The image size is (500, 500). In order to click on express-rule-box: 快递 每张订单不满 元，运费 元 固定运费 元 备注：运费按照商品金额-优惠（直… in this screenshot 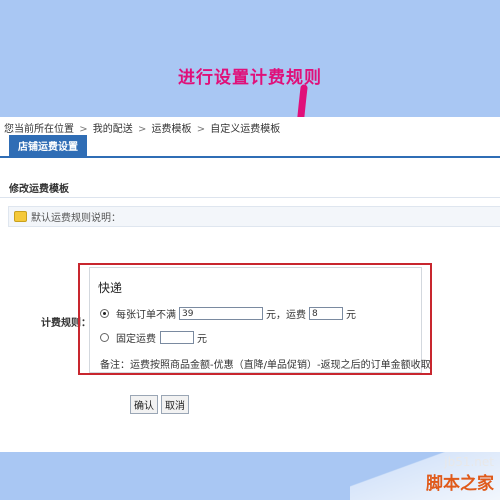, I will do `click(260, 320)`.